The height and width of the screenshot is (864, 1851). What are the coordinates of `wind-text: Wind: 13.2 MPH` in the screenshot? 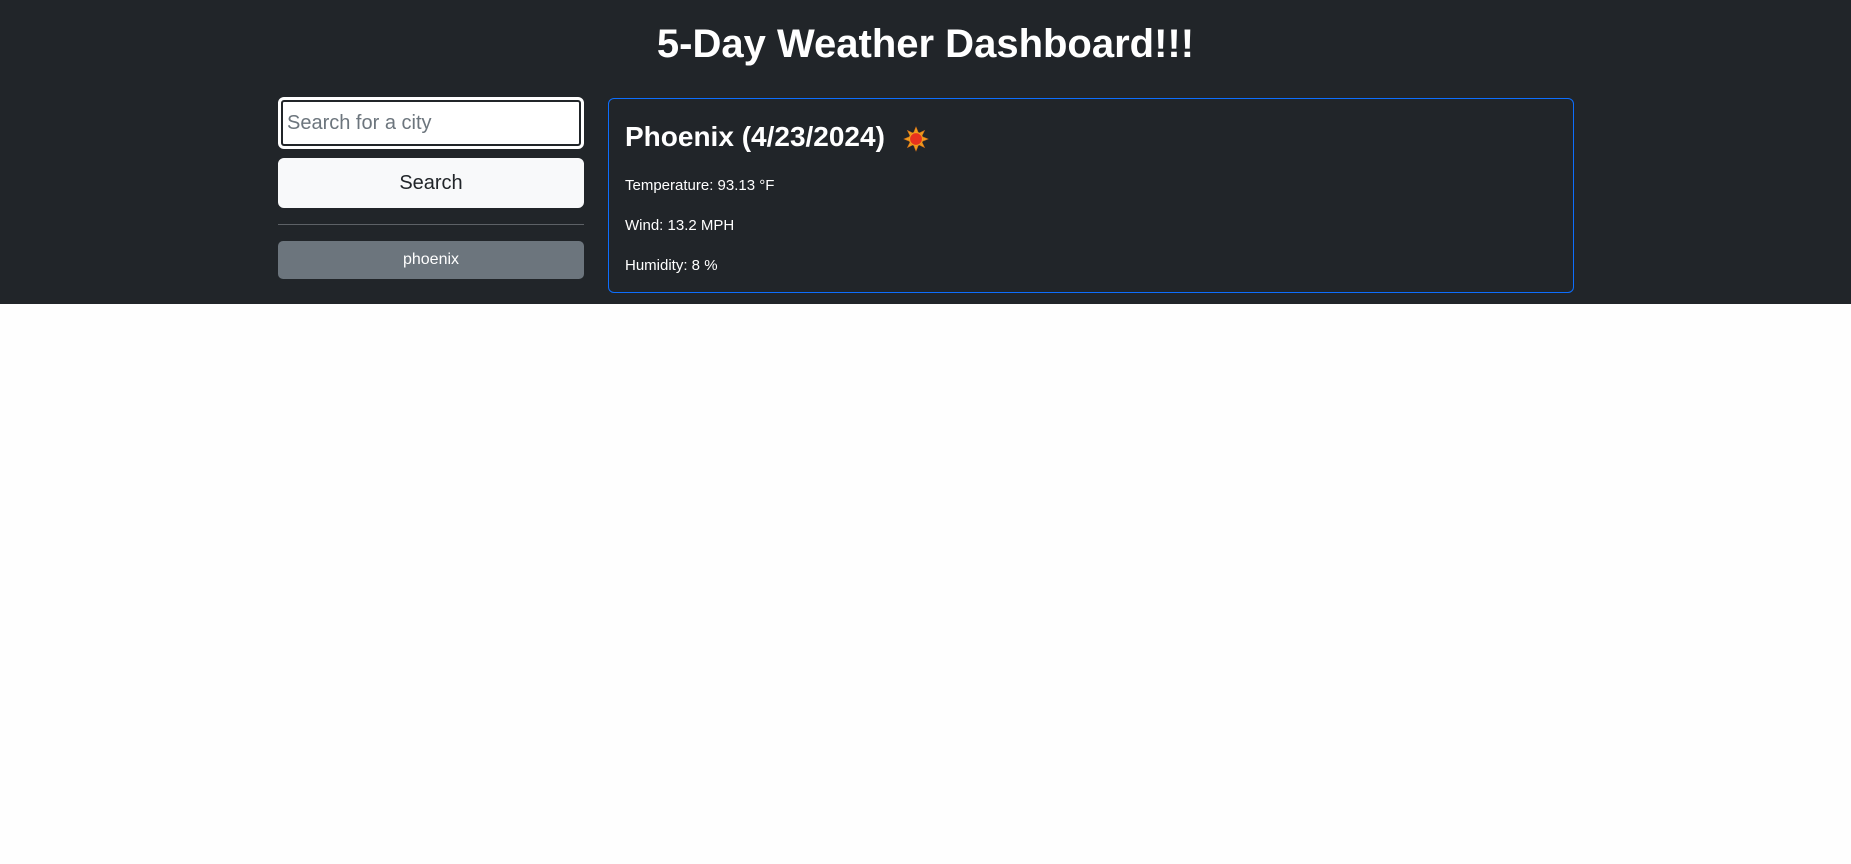 It's located at (680, 225).